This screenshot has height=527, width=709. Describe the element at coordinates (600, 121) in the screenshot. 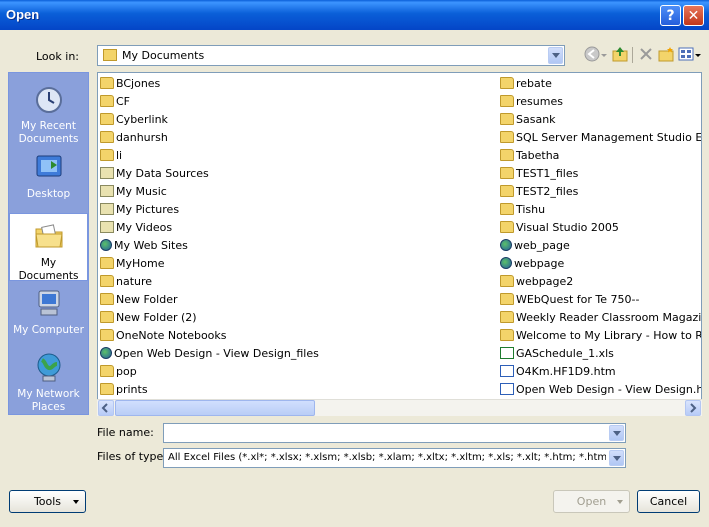

I see `file-item: Sasank` at that location.